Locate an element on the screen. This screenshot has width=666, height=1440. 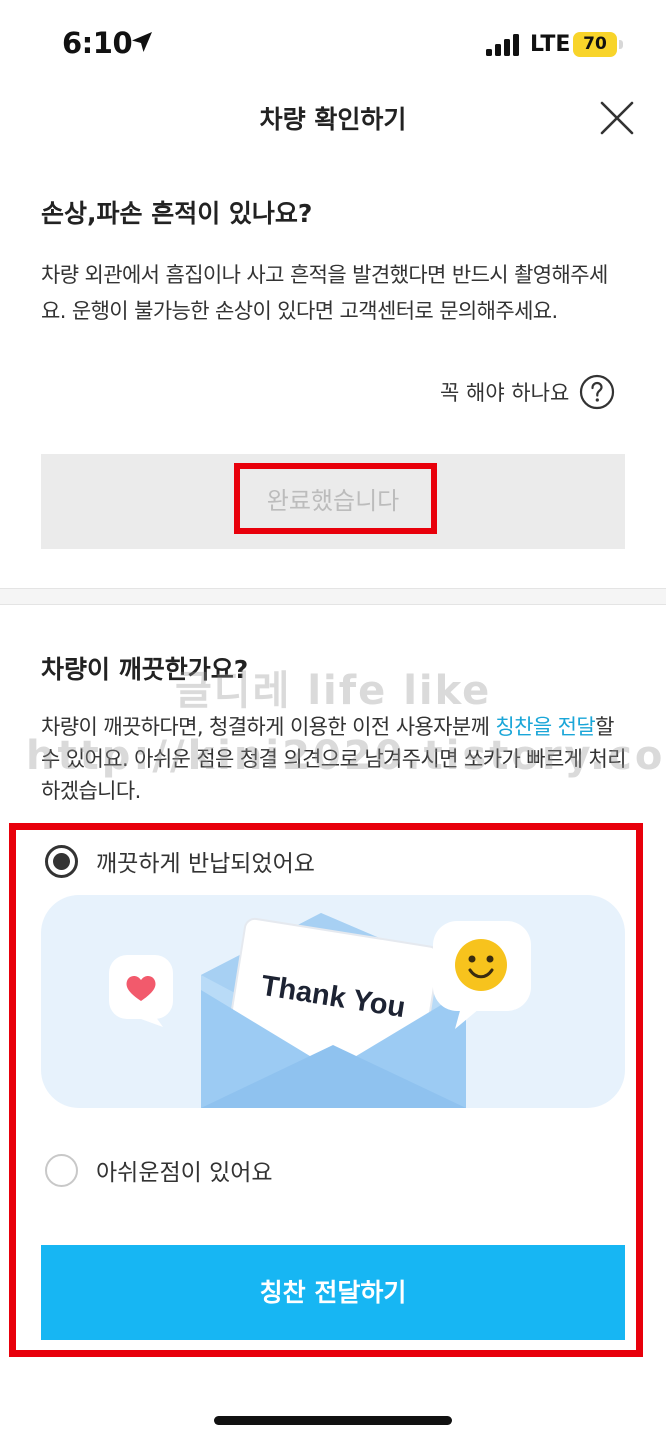
option-issue-label: 아쉬운점이 있어요 is located at coordinates (184, 1173).